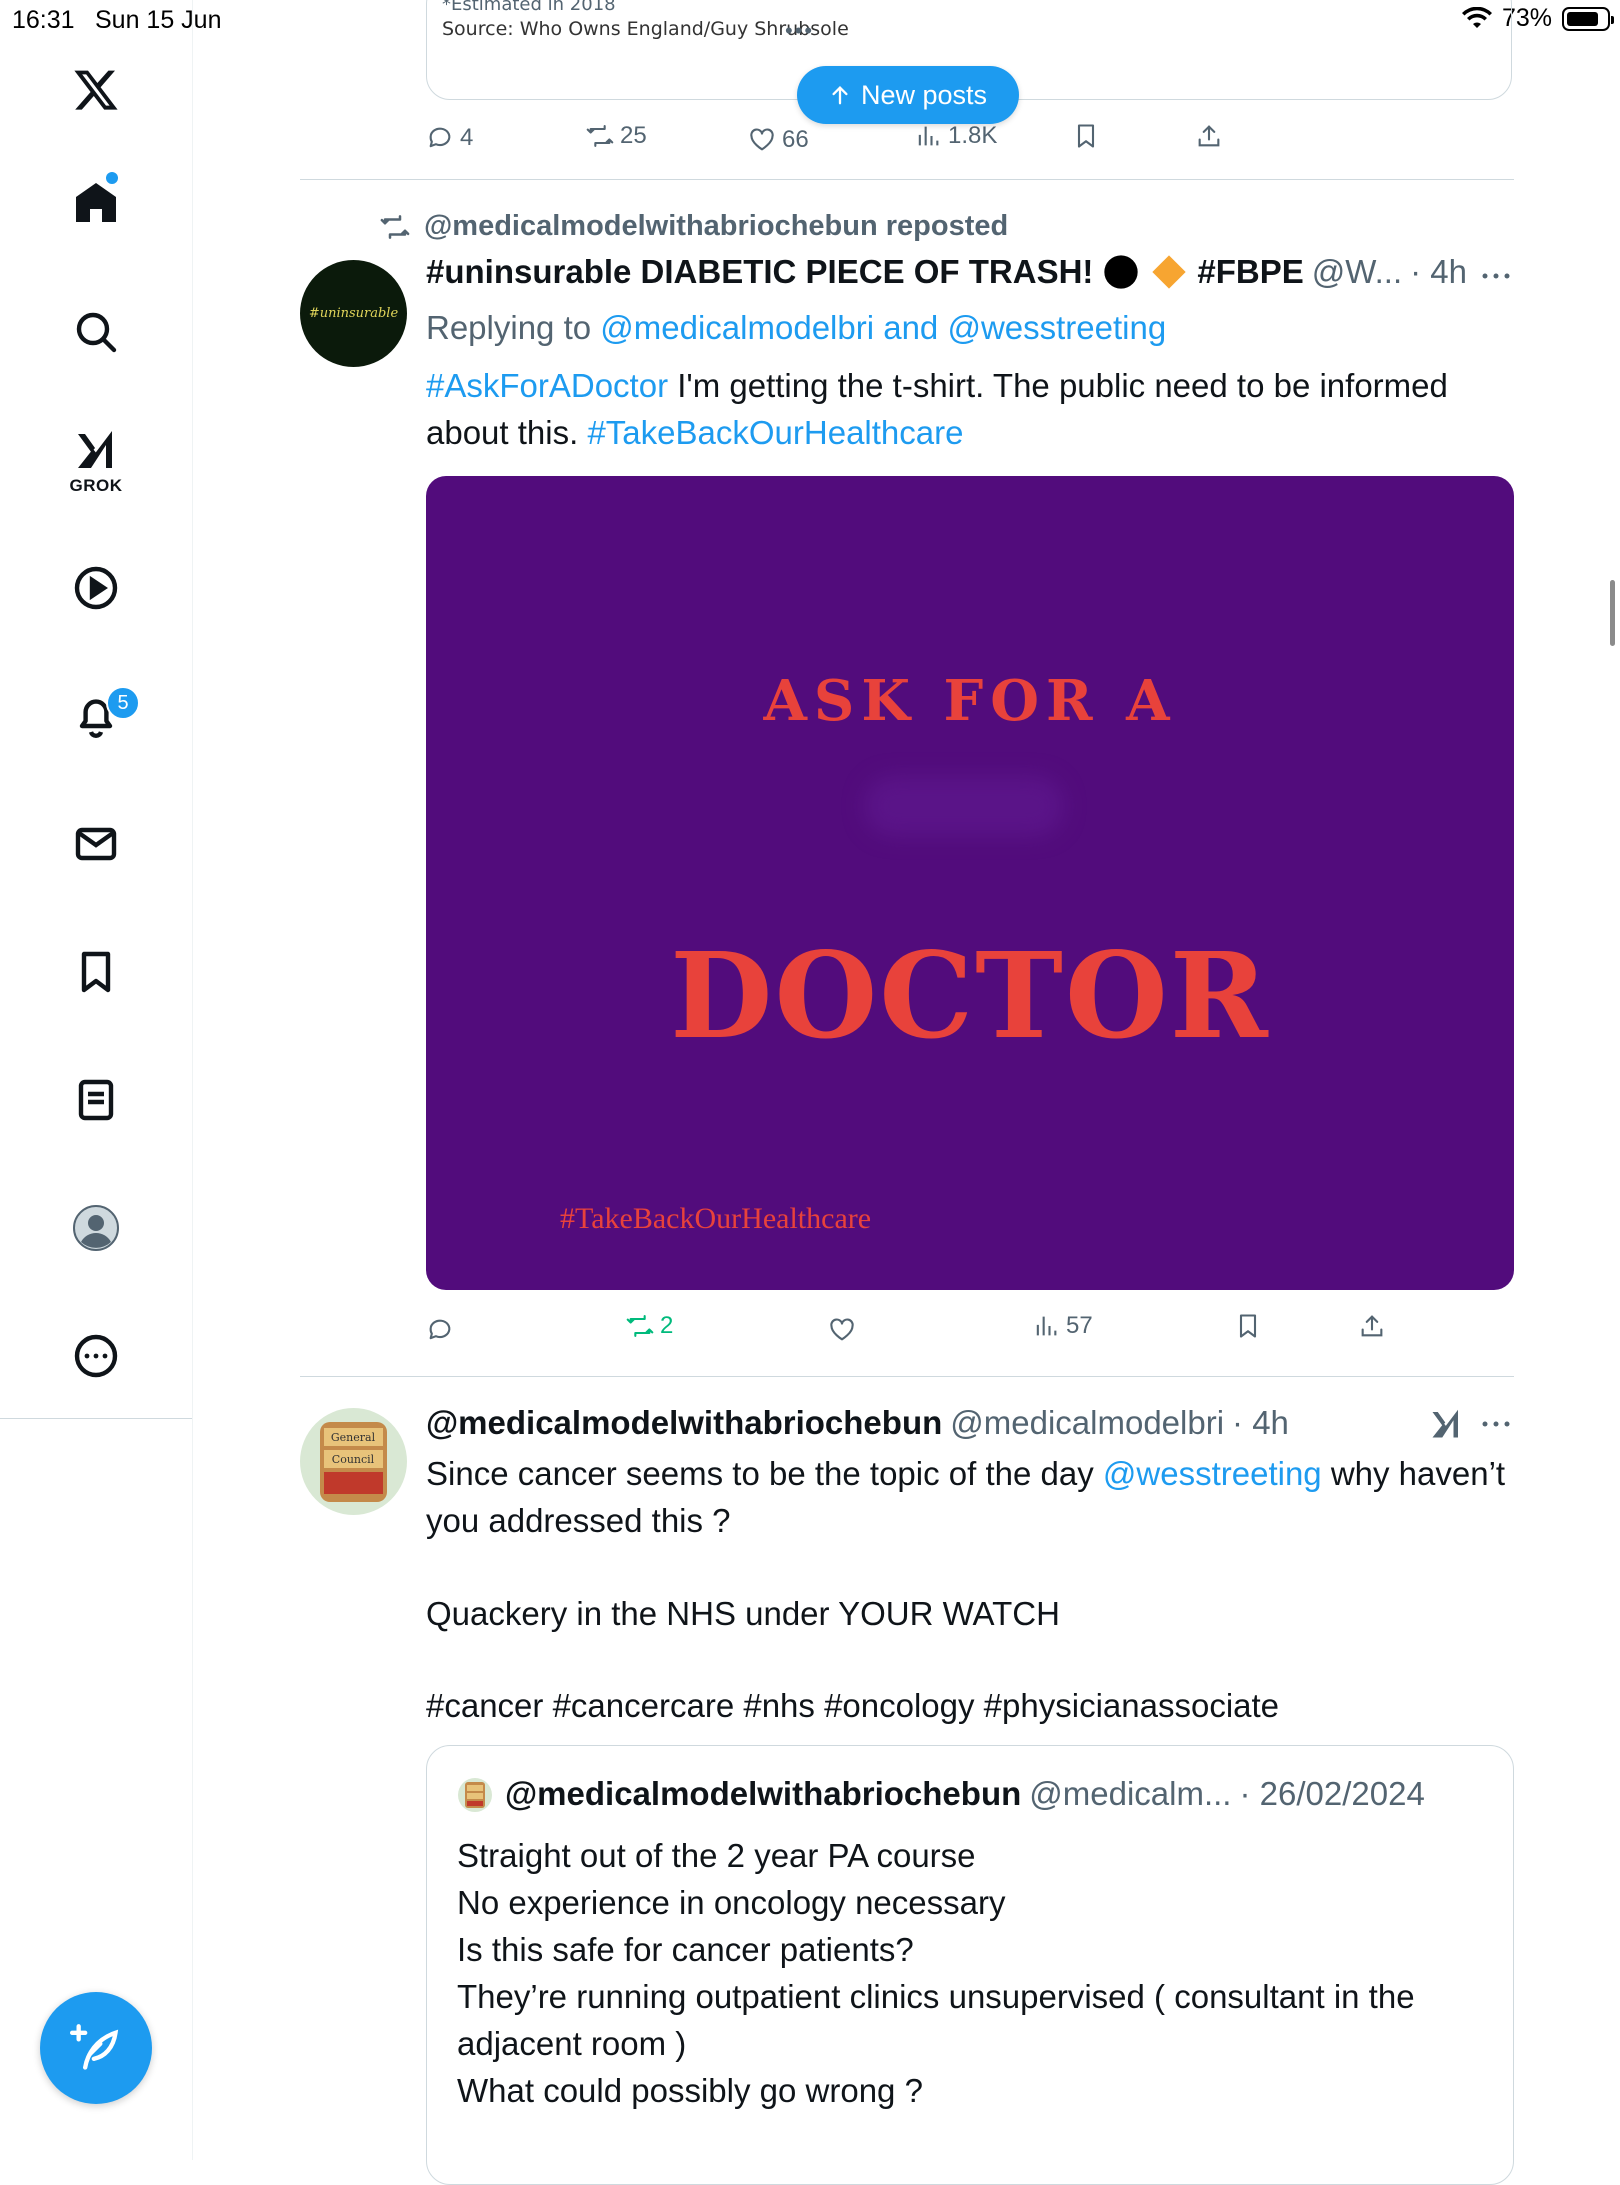  What do you see at coordinates (96, 844) in the screenshot?
I see `mail-icon` at bounding box center [96, 844].